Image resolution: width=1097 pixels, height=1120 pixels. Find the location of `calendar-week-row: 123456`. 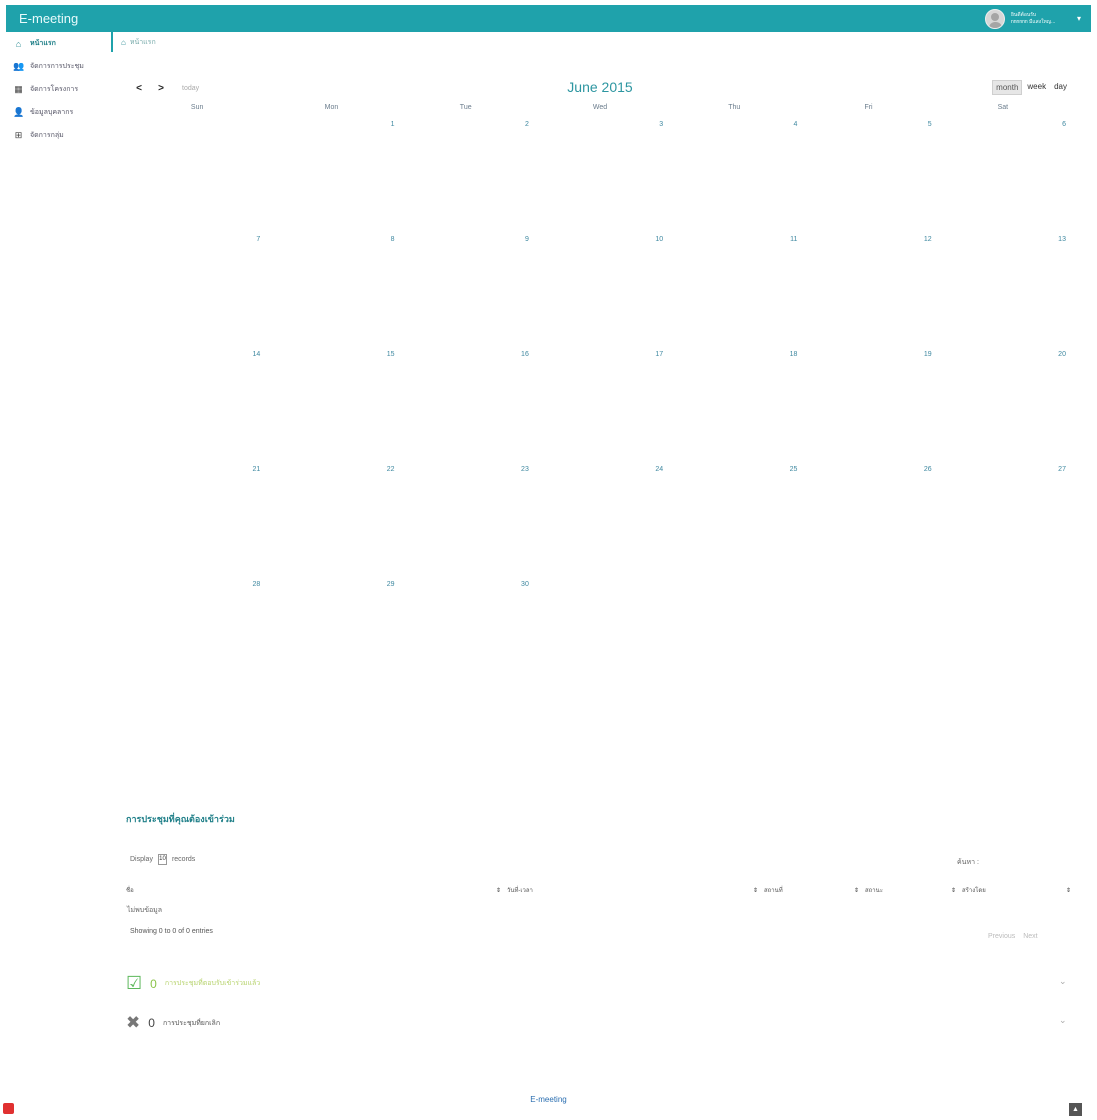

calendar-week-row: 123456 is located at coordinates (600, 175).